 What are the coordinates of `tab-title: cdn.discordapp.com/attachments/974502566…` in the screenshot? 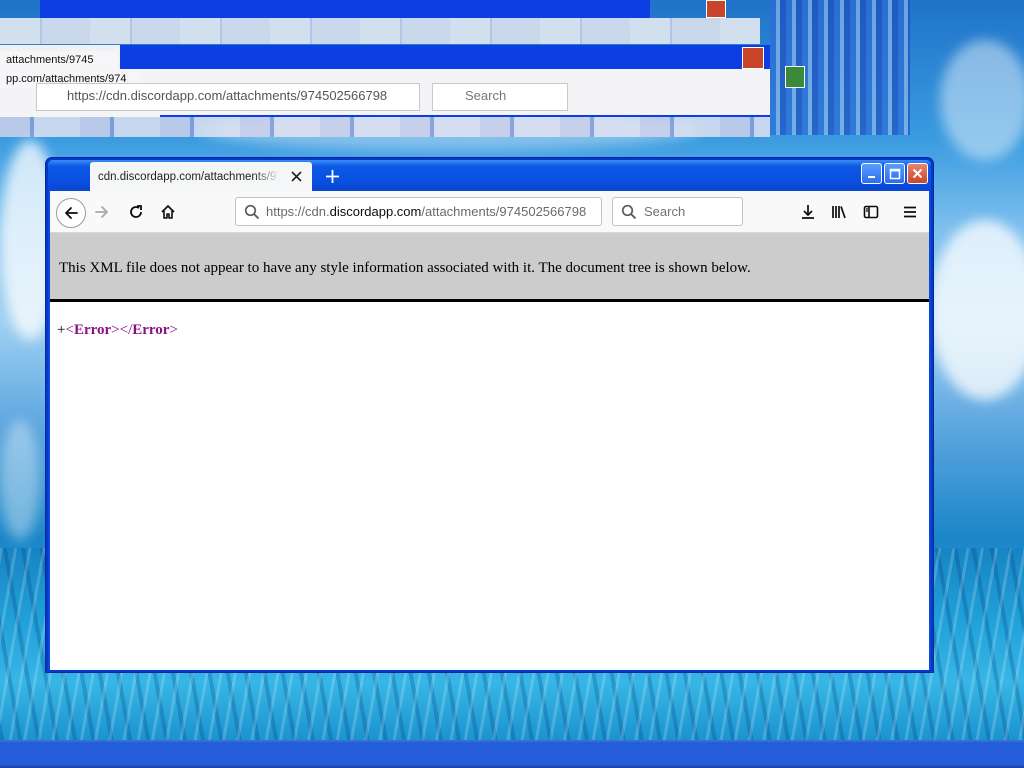 It's located at (189, 176).